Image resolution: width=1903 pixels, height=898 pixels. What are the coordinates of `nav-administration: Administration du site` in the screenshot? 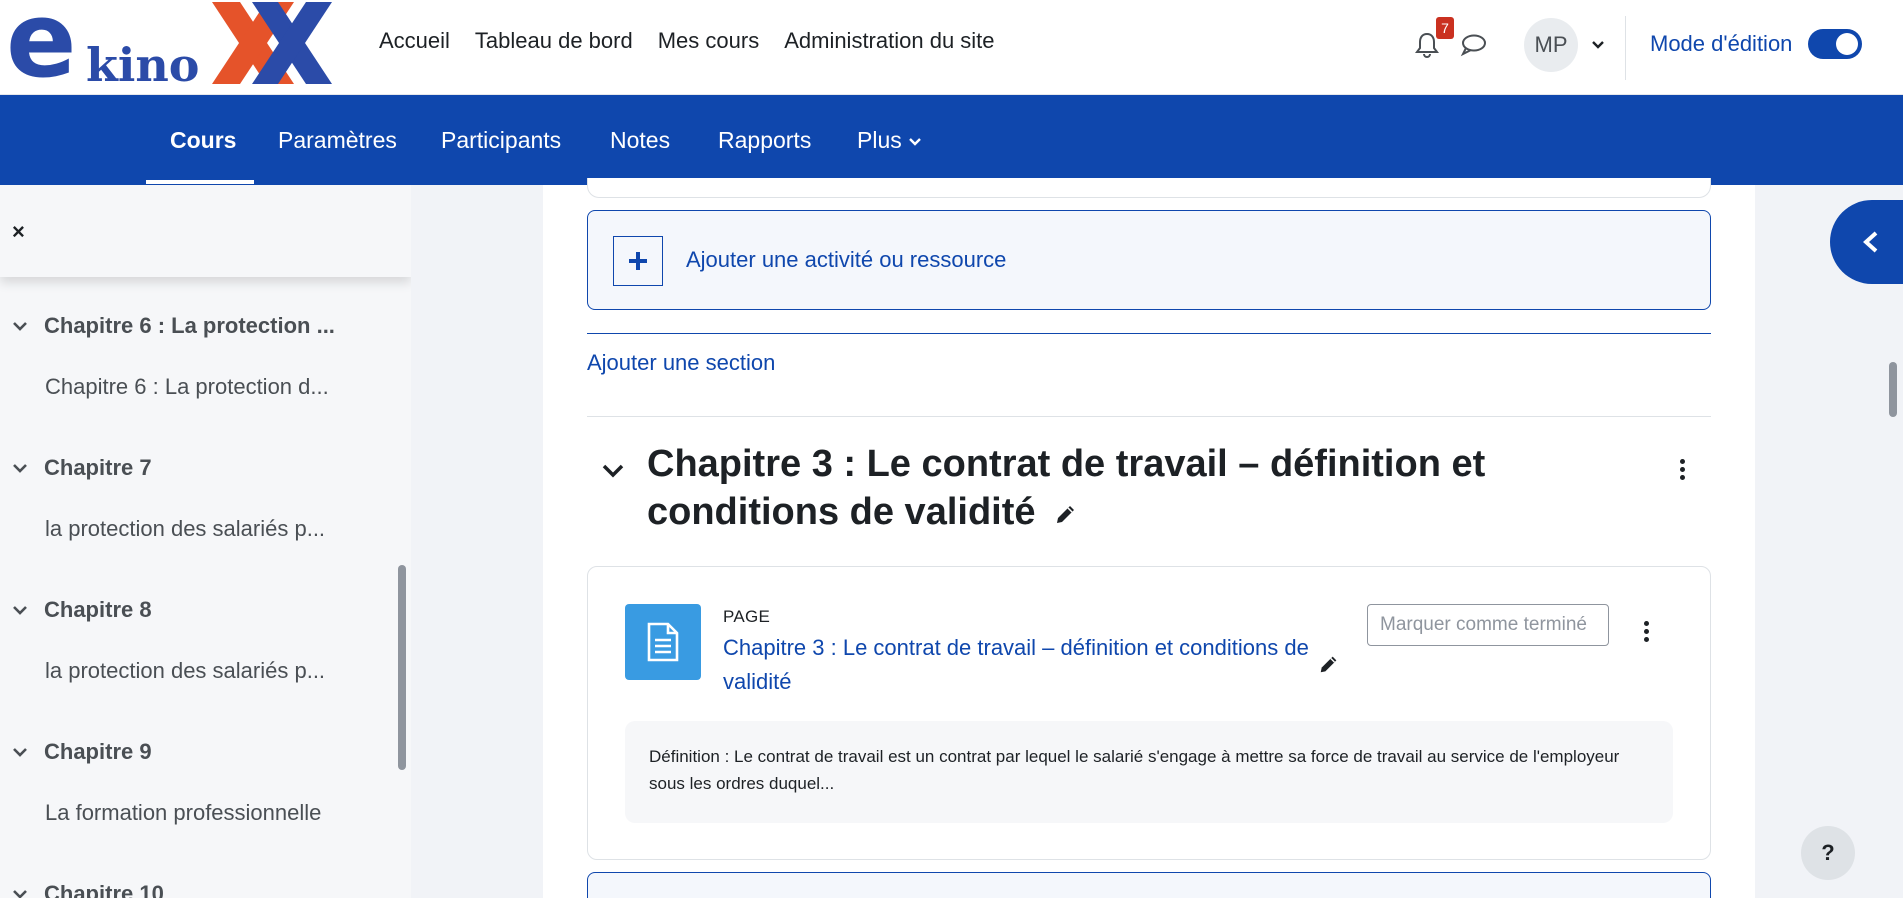 It's located at (889, 41).